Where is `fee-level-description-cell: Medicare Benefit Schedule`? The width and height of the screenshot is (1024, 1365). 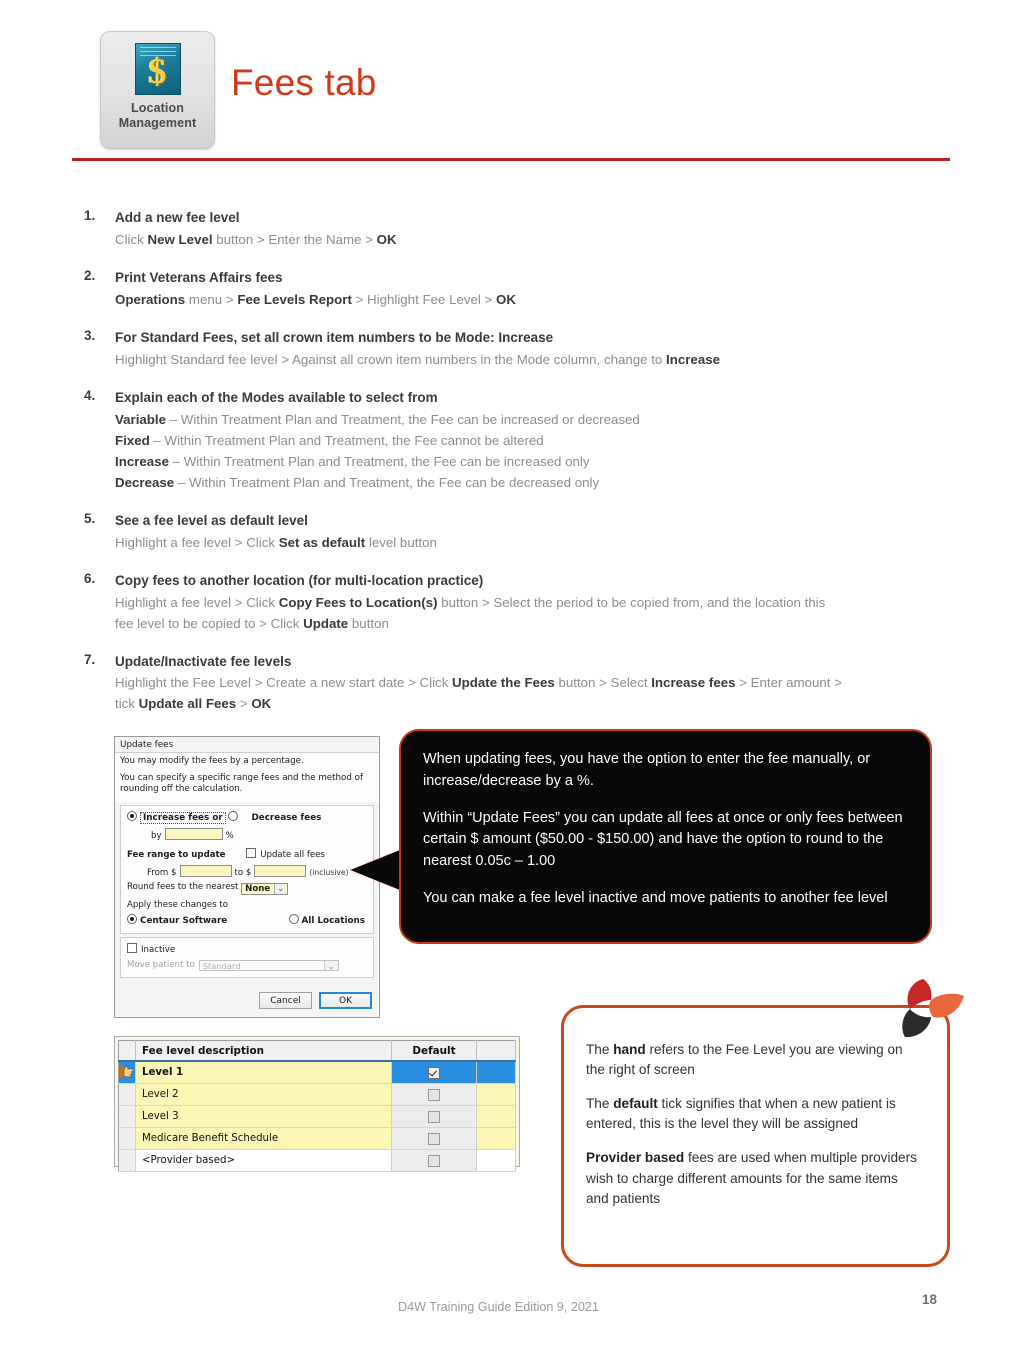
fee-level-description-cell: Medicare Benefit Schedule is located at coordinates (263, 1138).